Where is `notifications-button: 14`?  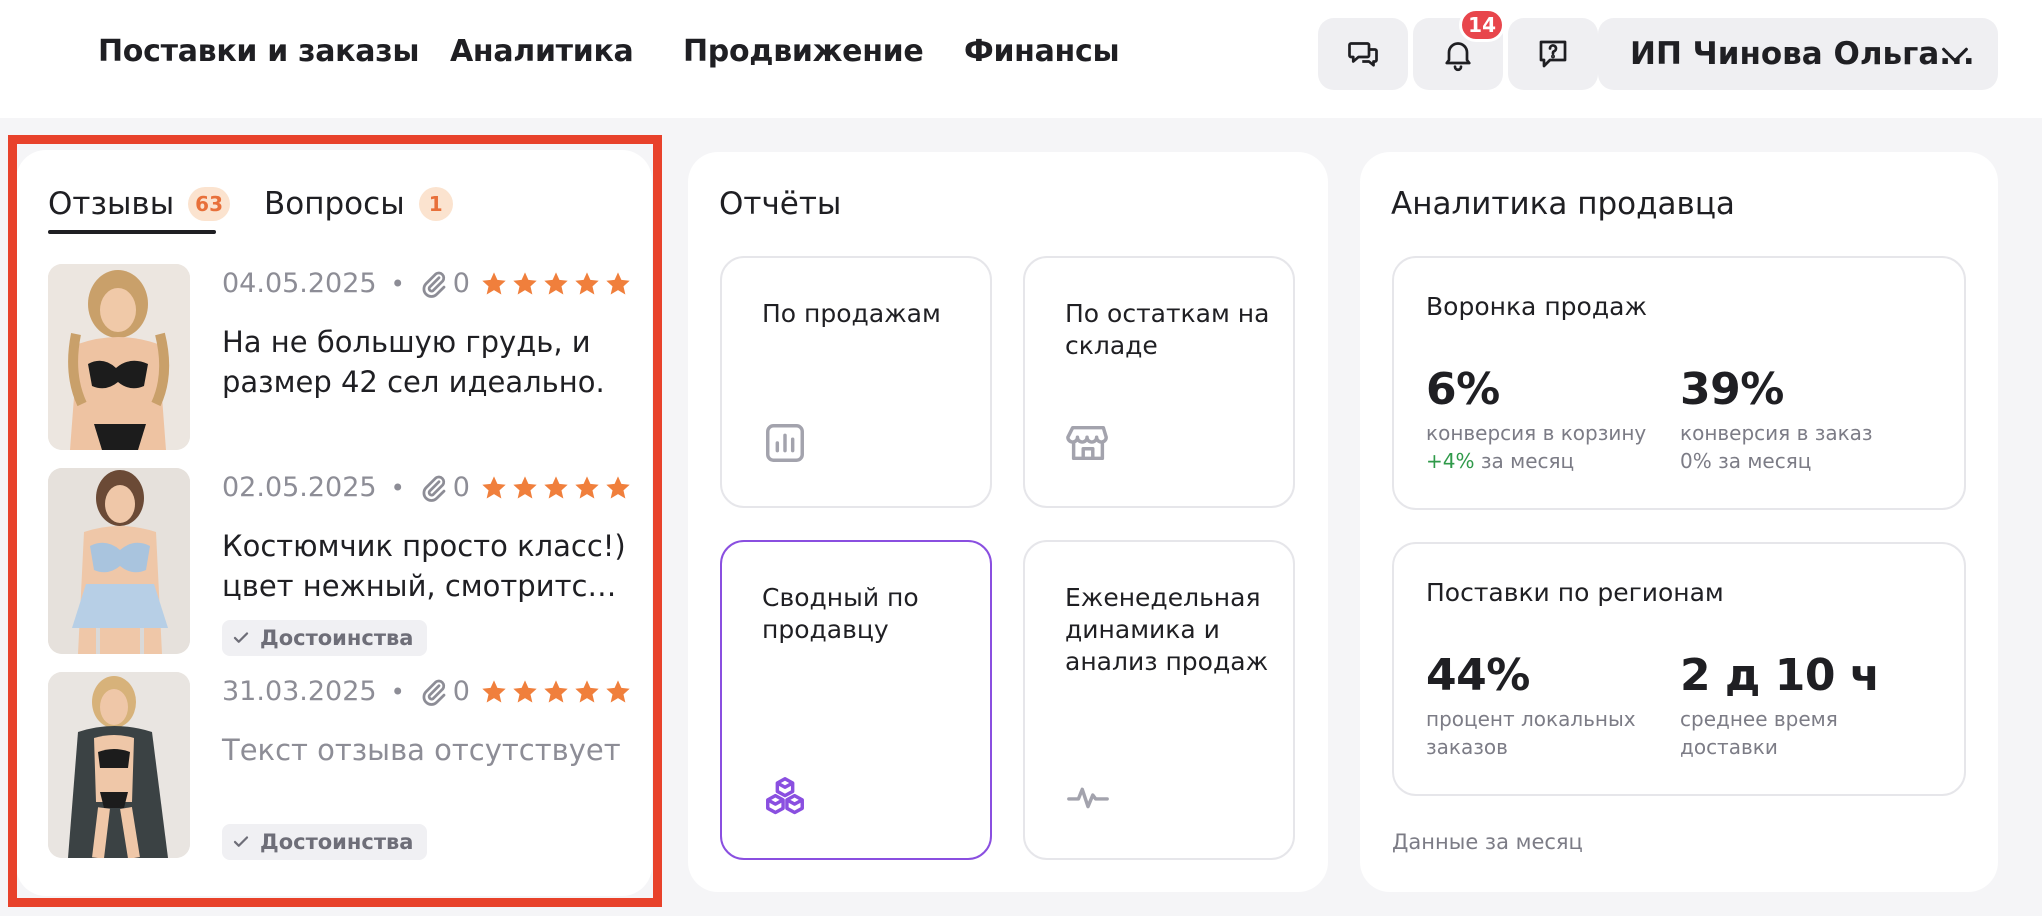 notifications-button: 14 is located at coordinates (1459, 49).